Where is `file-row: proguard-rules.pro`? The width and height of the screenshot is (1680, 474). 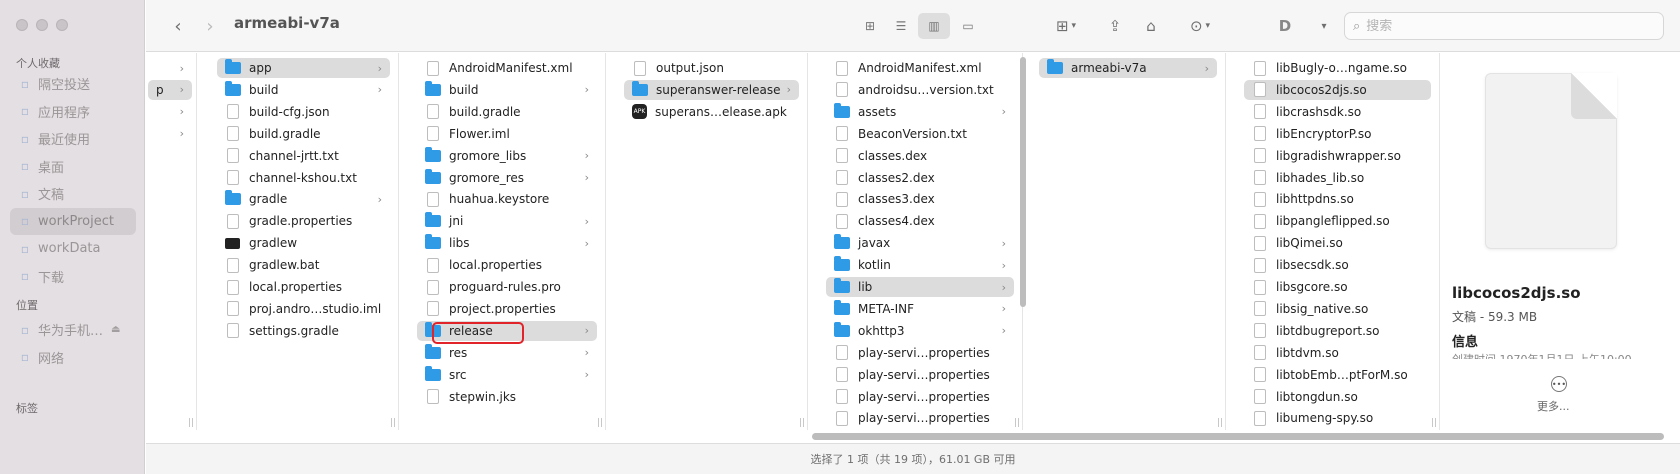
file-row: proguard-rules.pro is located at coordinates (507, 287).